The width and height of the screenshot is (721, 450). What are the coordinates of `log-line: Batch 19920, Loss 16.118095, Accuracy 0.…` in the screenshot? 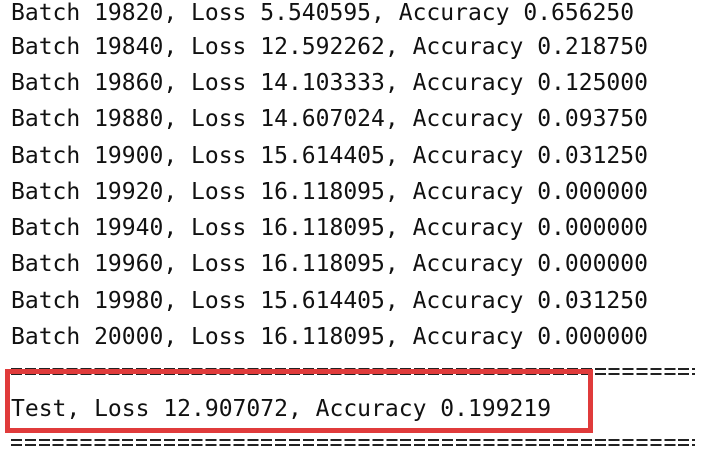 It's located at (329, 192).